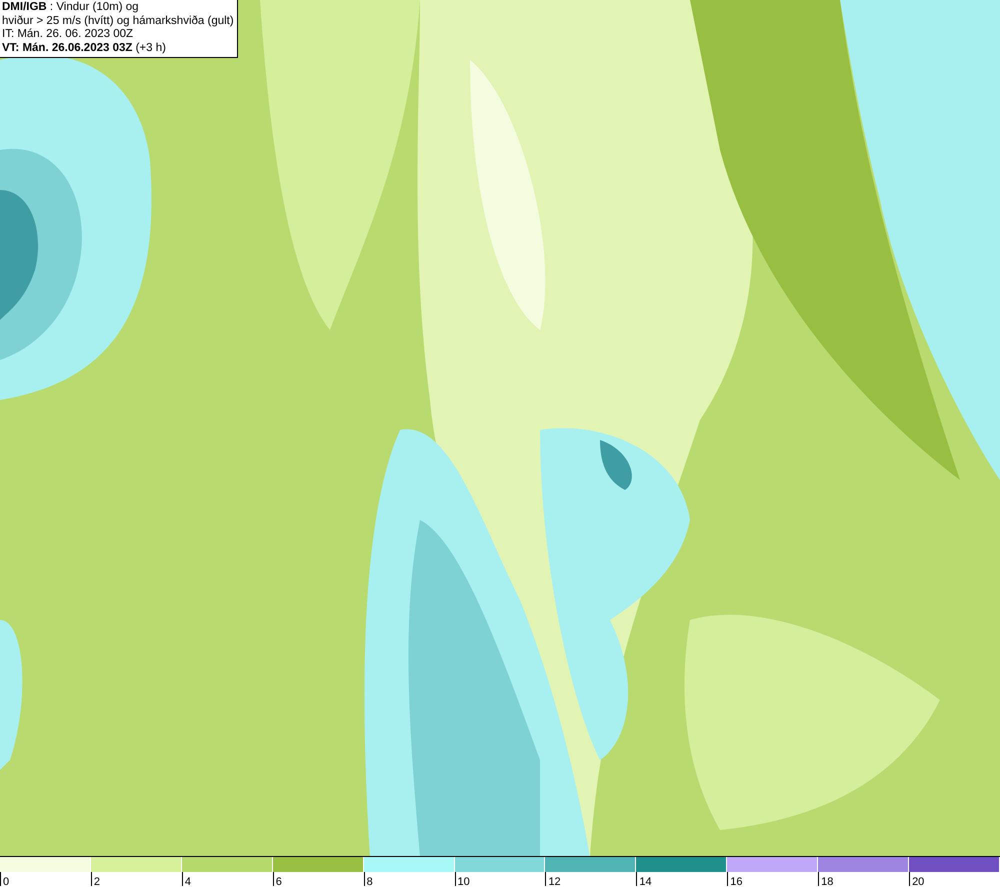  I want to click on scale-label: 12, so click(554, 881).